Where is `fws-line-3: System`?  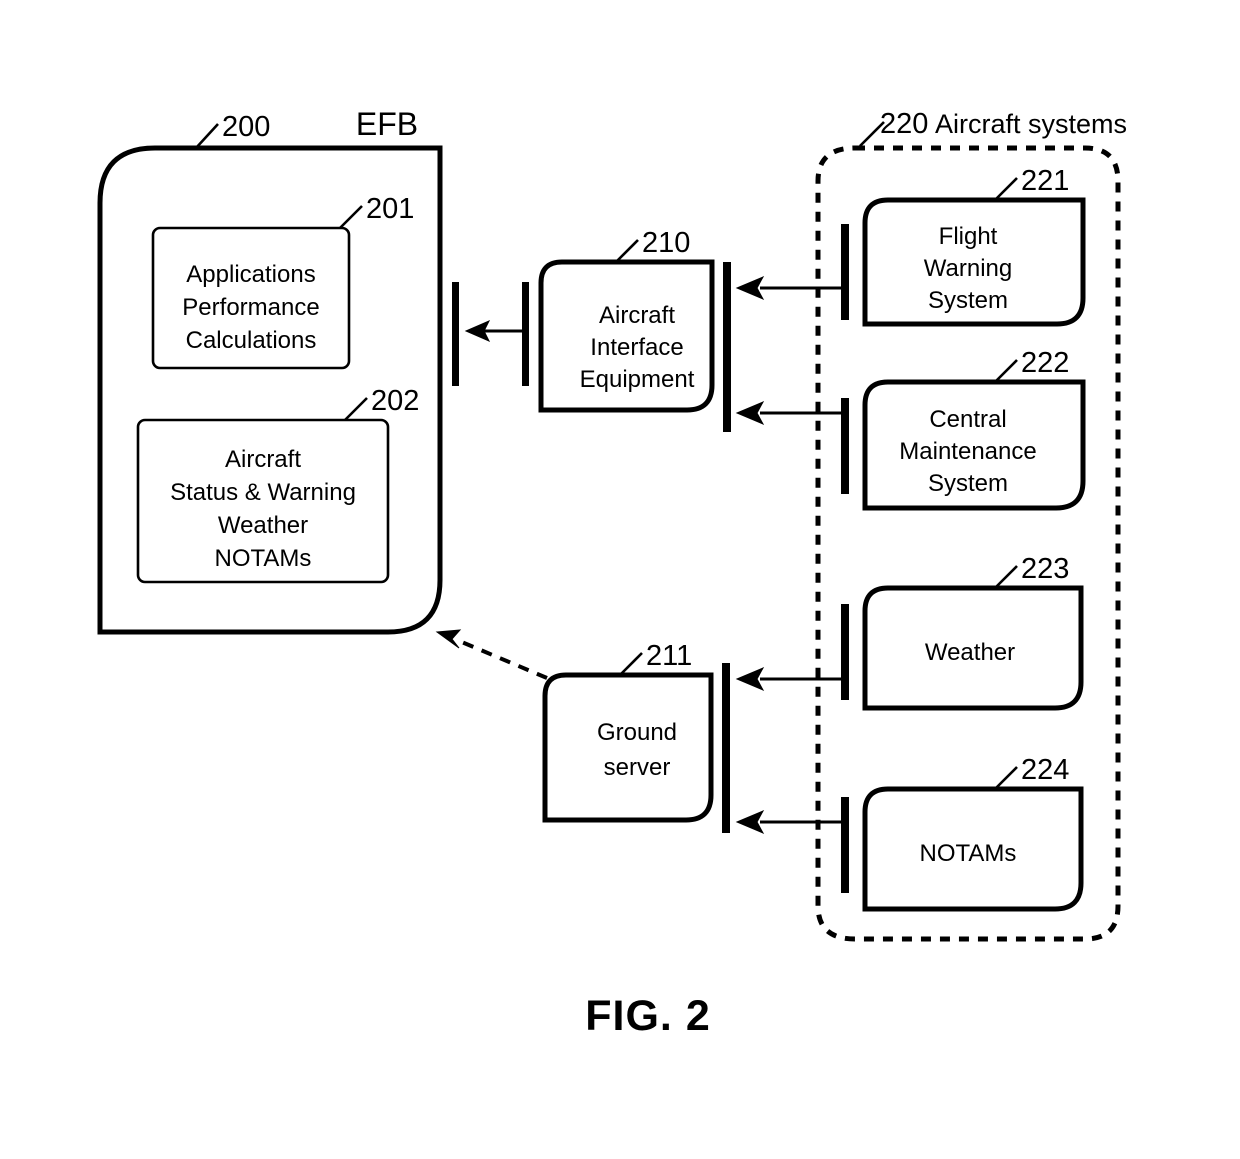 fws-line-3: System is located at coordinates (968, 300).